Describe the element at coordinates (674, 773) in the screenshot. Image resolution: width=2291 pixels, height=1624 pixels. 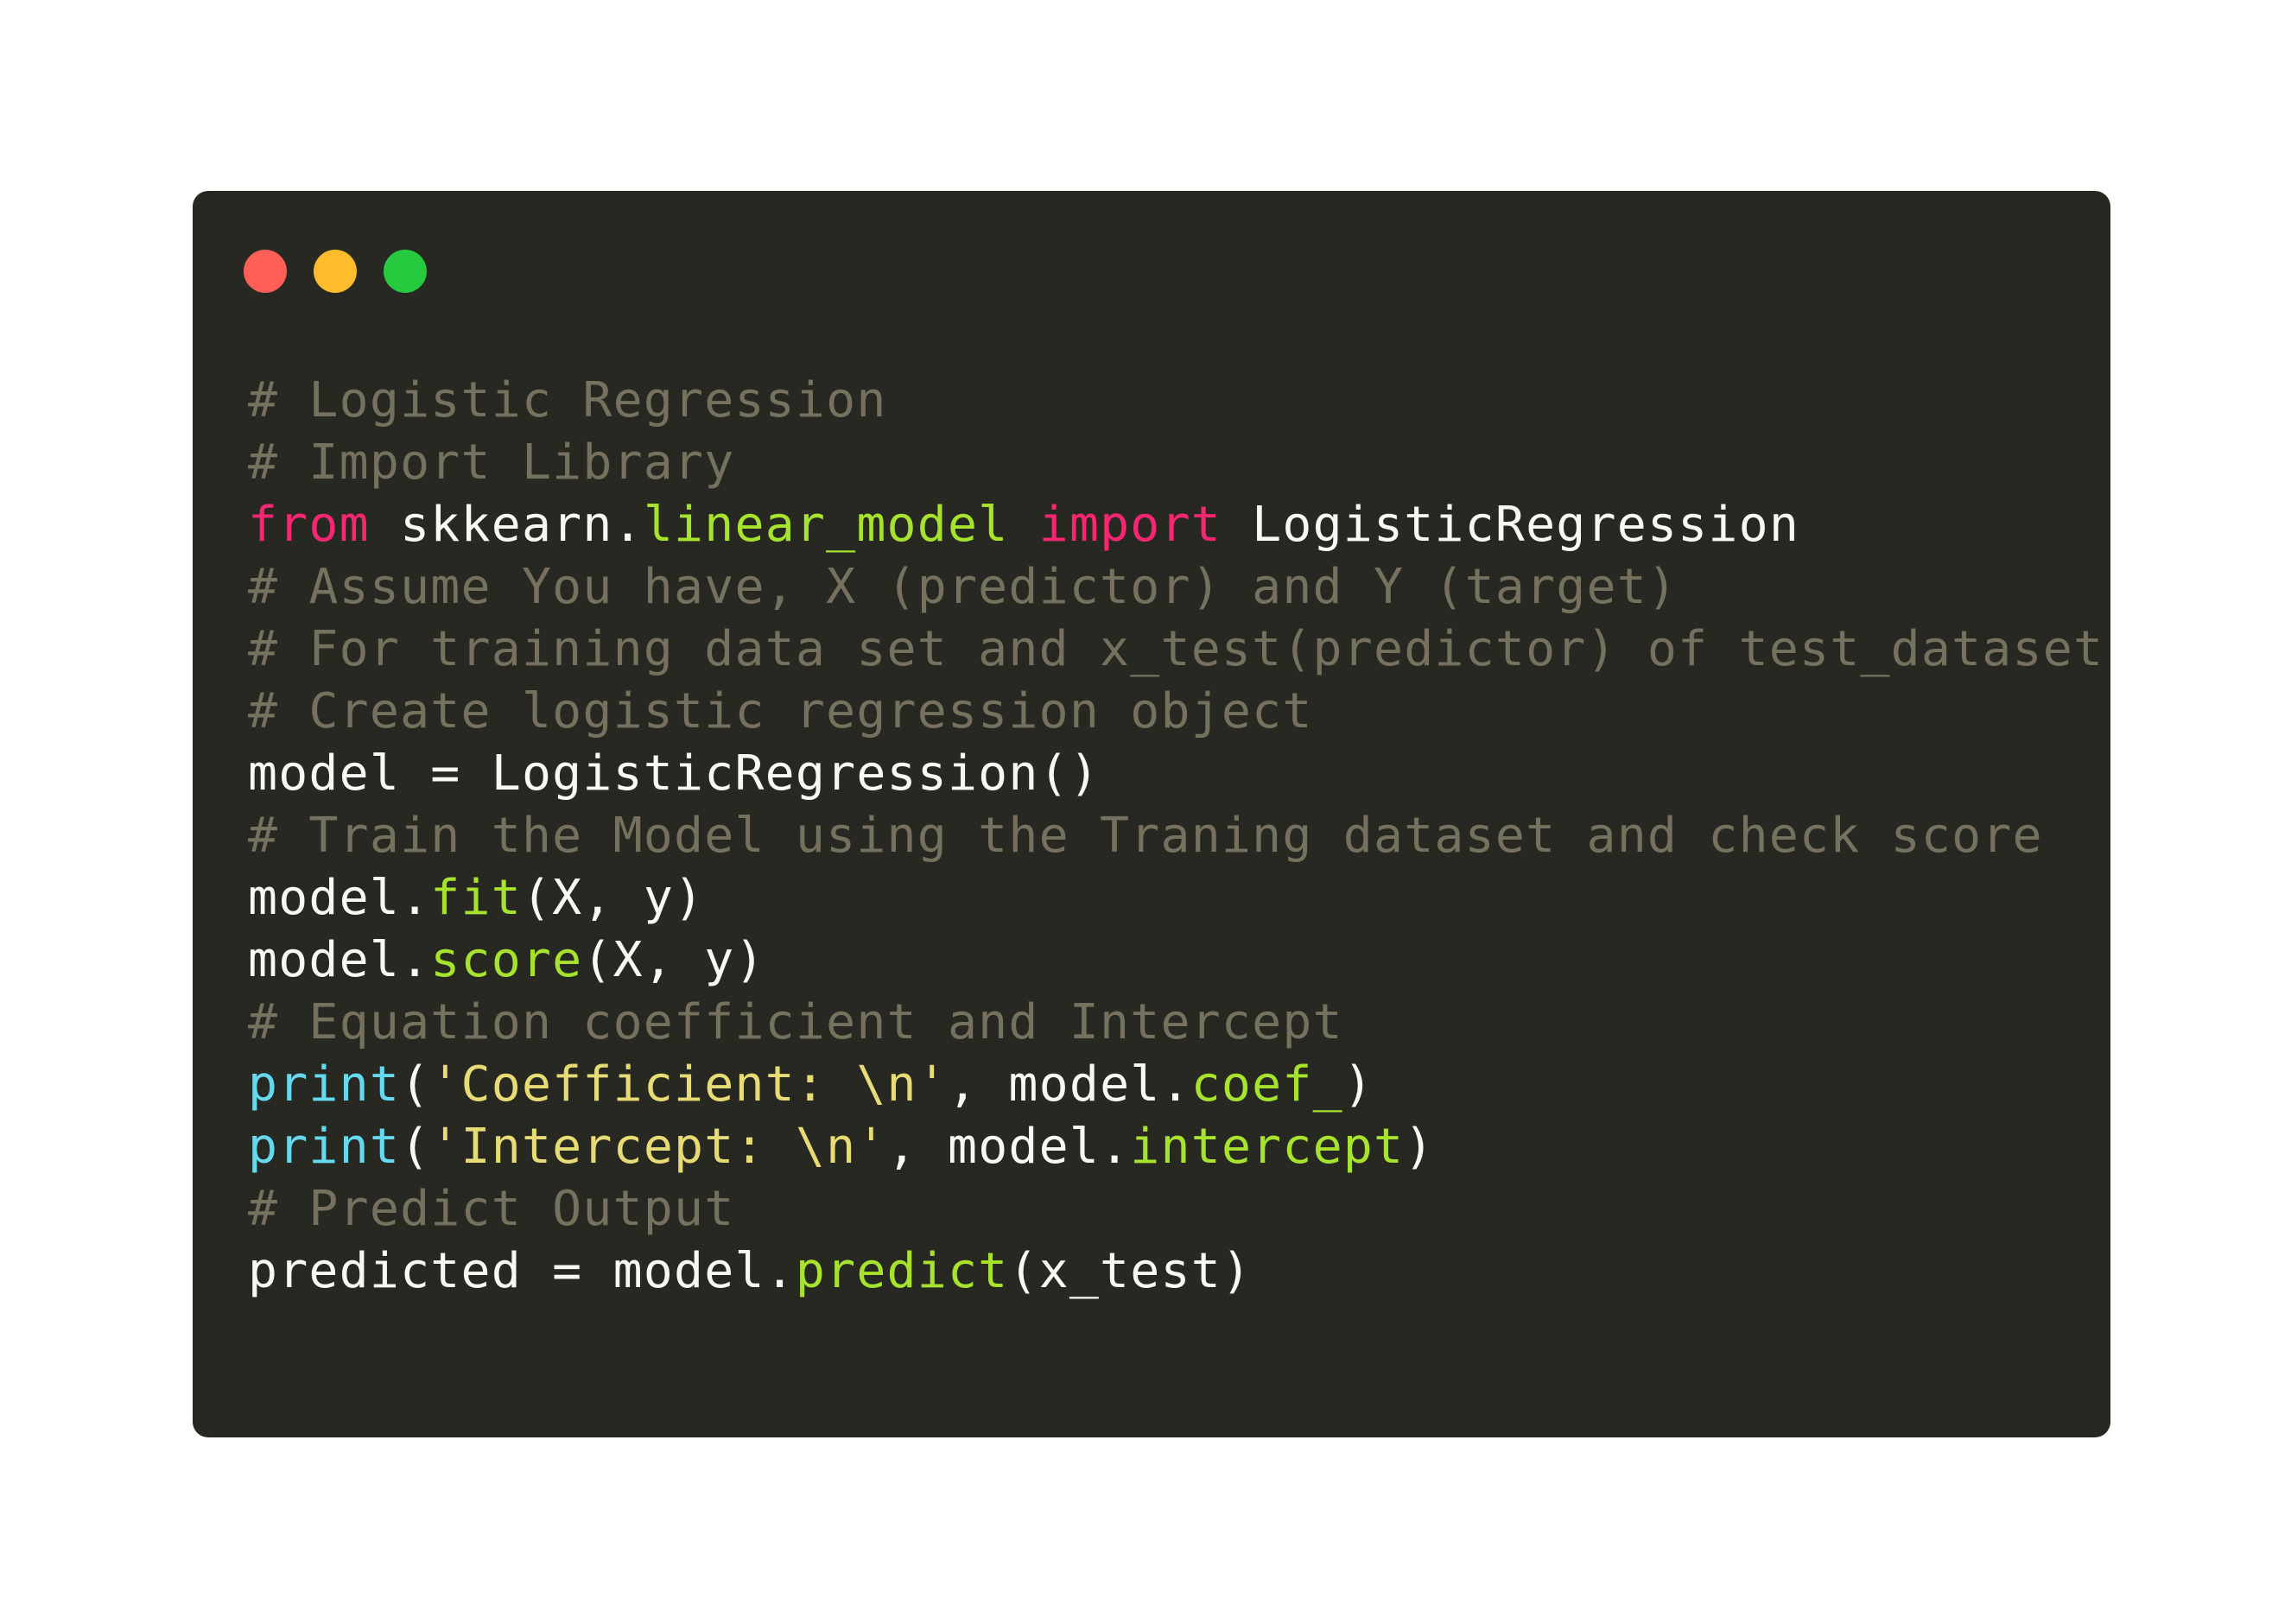
I see `code-token-plain: model = LogisticRegression()` at that location.